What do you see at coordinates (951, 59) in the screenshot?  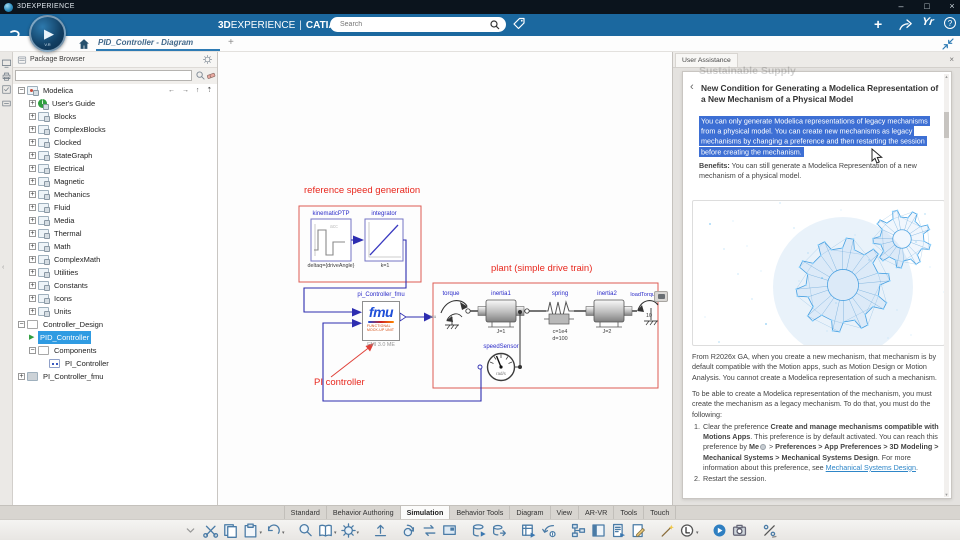 I see `assistance-close-icon: ×` at bounding box center [951, 59].